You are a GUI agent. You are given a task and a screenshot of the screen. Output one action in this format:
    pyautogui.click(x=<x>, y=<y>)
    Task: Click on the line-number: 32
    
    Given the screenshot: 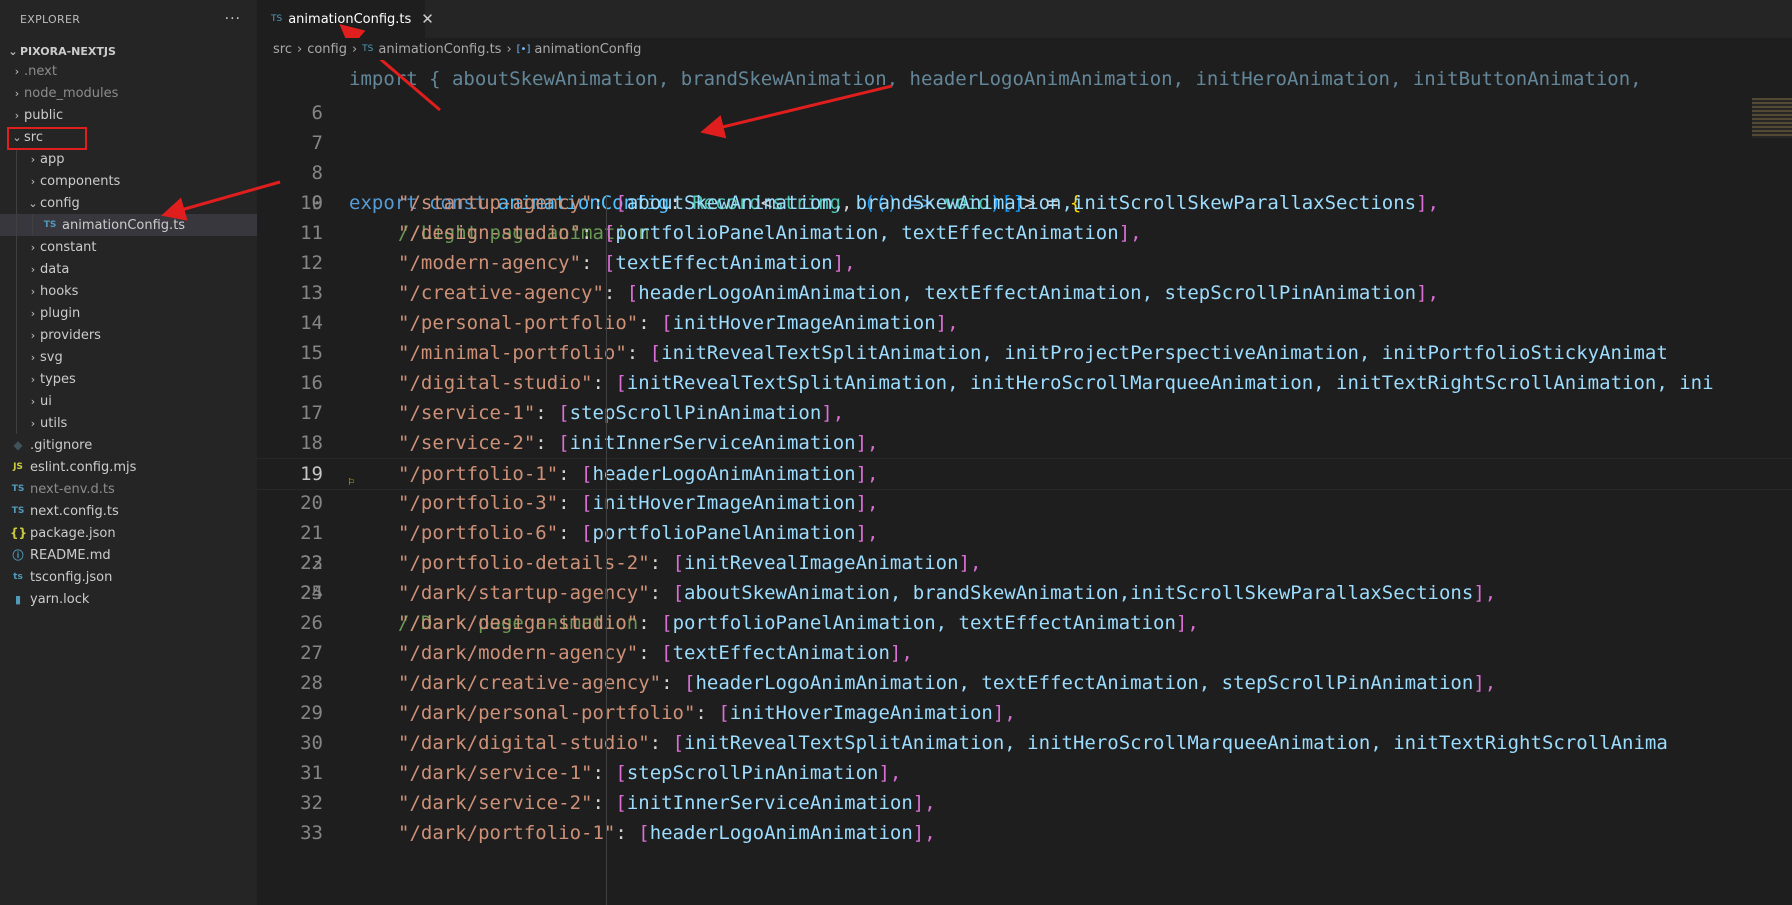 What is the action you would take?
    pyautogui.click(x=311, y=803)
    